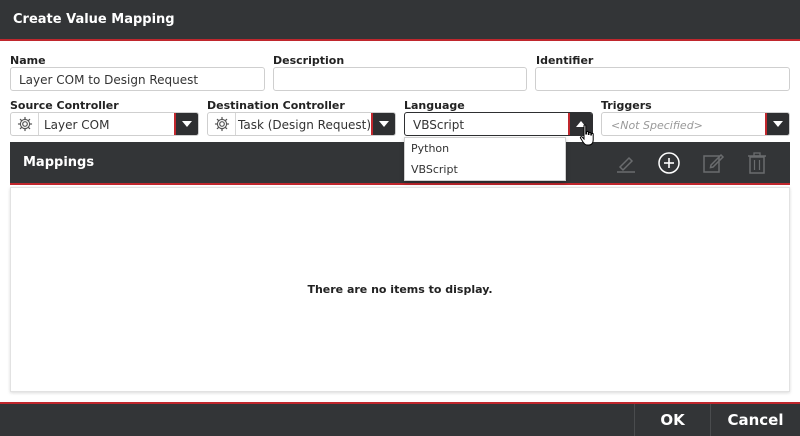 The image size is (800, 436). I want to click on triggers-label: Triggers, so click(626, 105).